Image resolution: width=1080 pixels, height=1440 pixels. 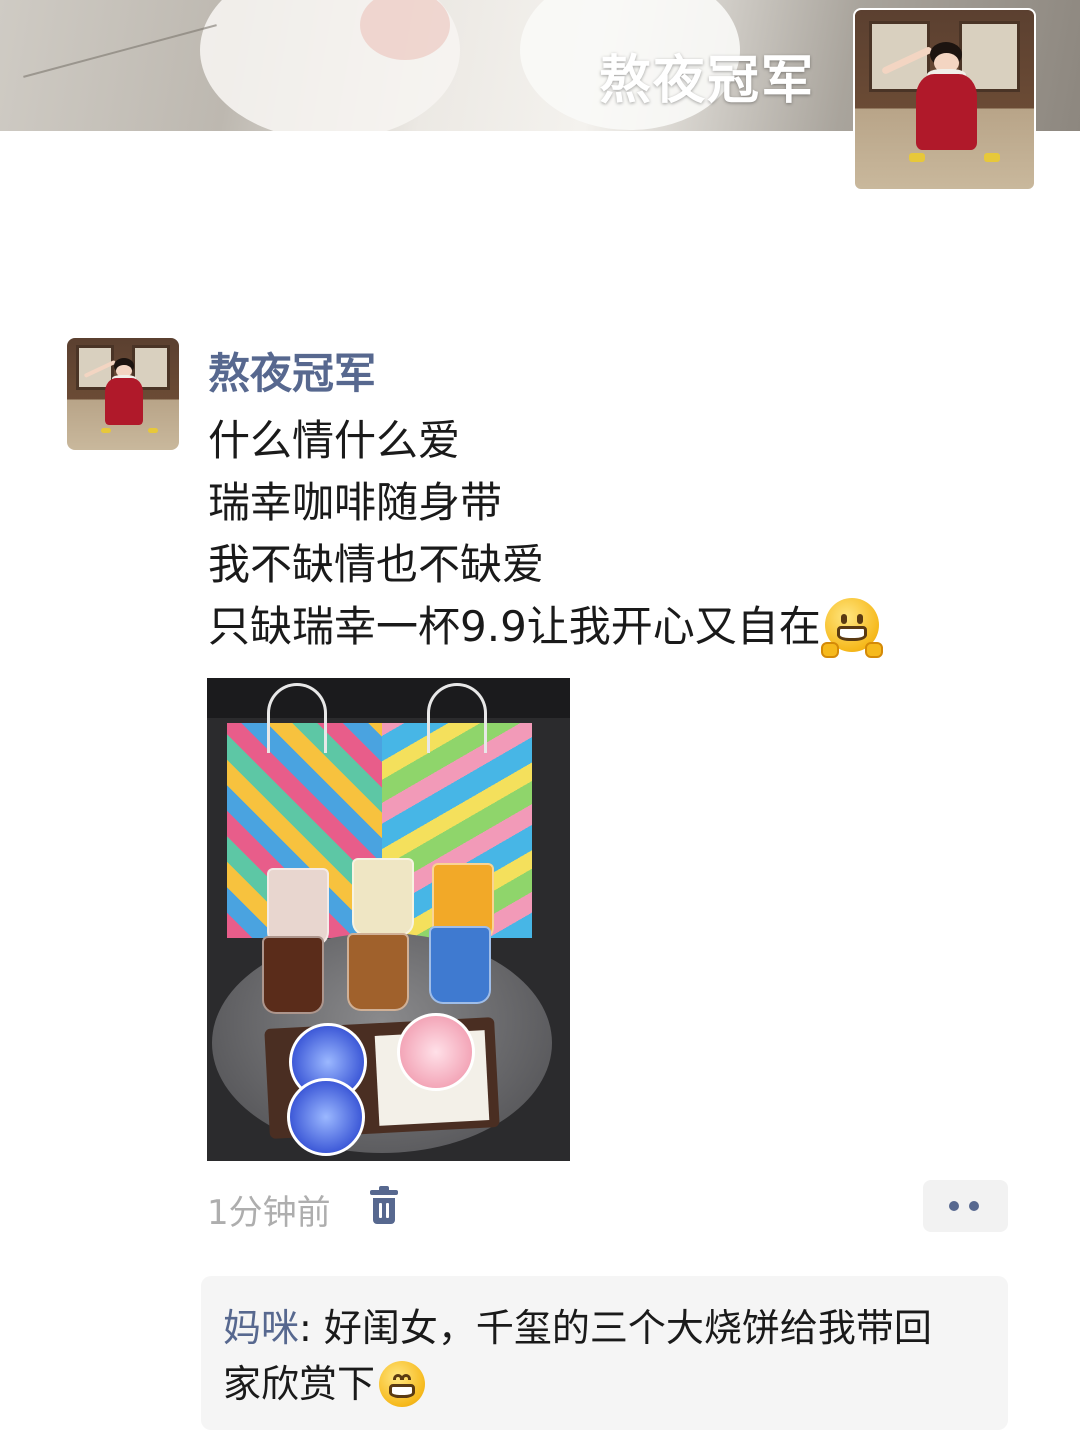 I want to click on comment-item: 妈咪: 好闺女，千玺的三个大烧饼给我带回家欣赏下, so click(x=603, y=1356).